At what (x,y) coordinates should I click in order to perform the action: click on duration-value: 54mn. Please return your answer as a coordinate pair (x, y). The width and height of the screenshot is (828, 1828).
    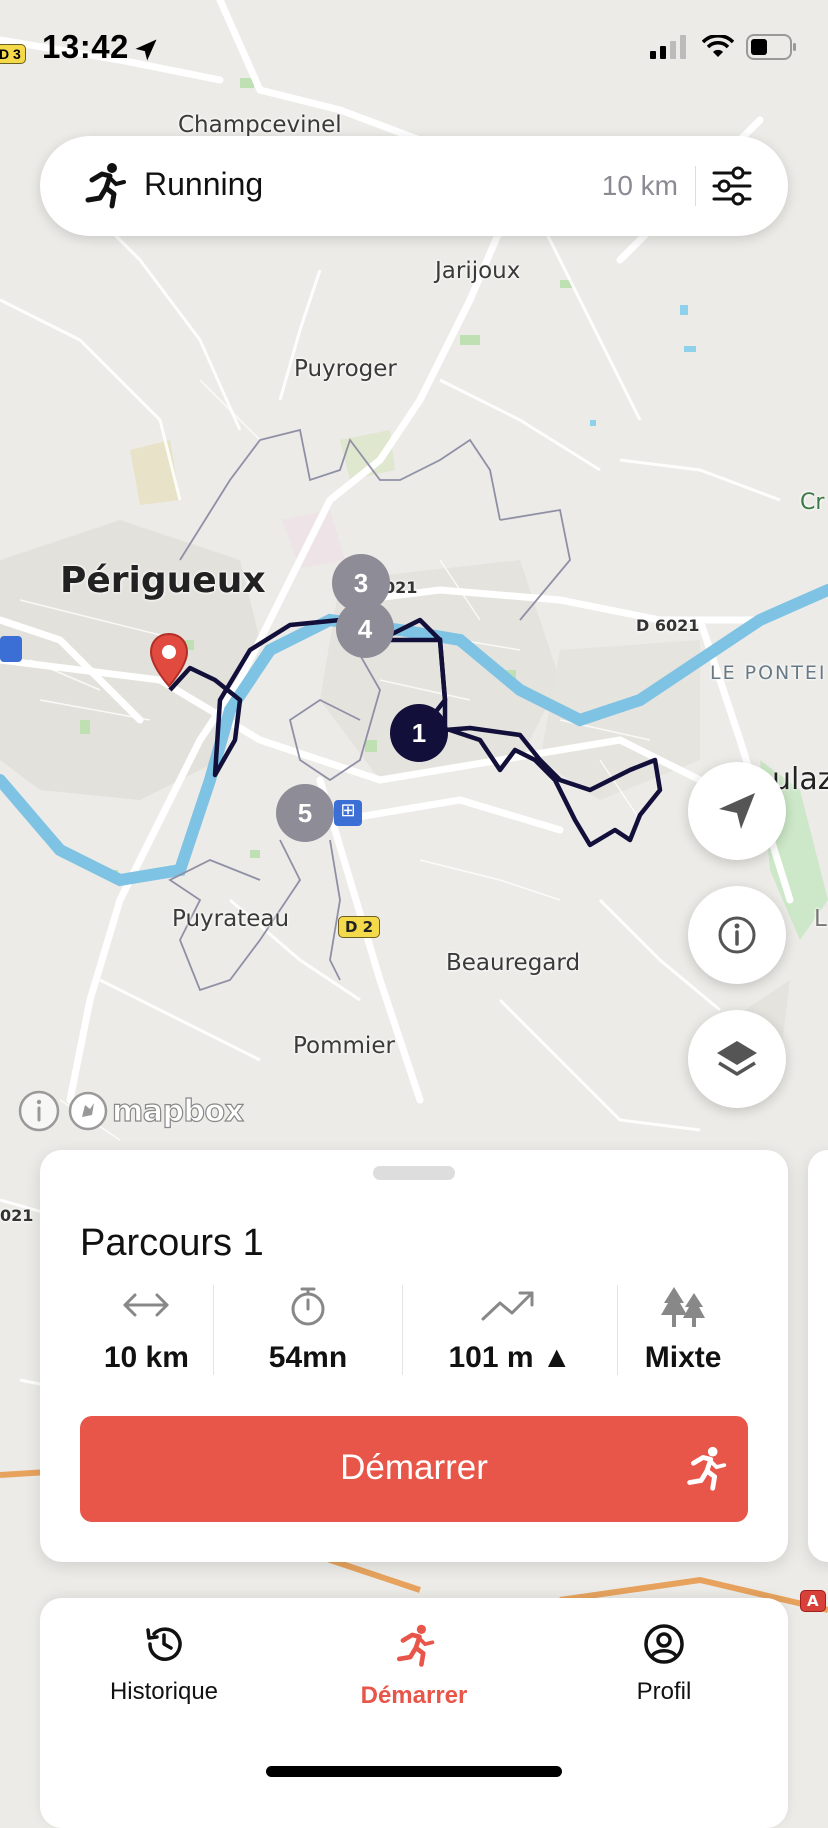
    Looking at the image, I should click on (308, 1357).